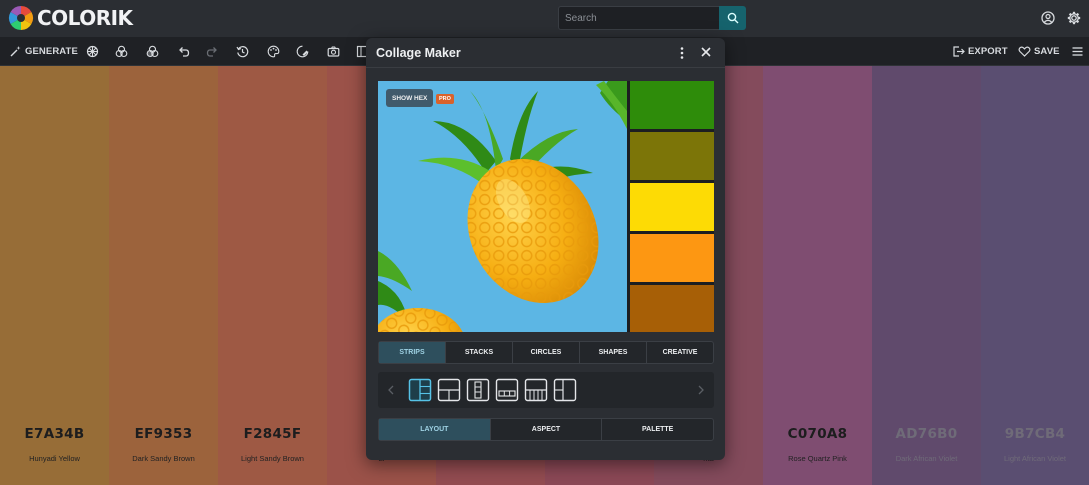 The height and width of the screenshot is (485, 1089). I want to click on user-account-icon, so click(1048, 18).